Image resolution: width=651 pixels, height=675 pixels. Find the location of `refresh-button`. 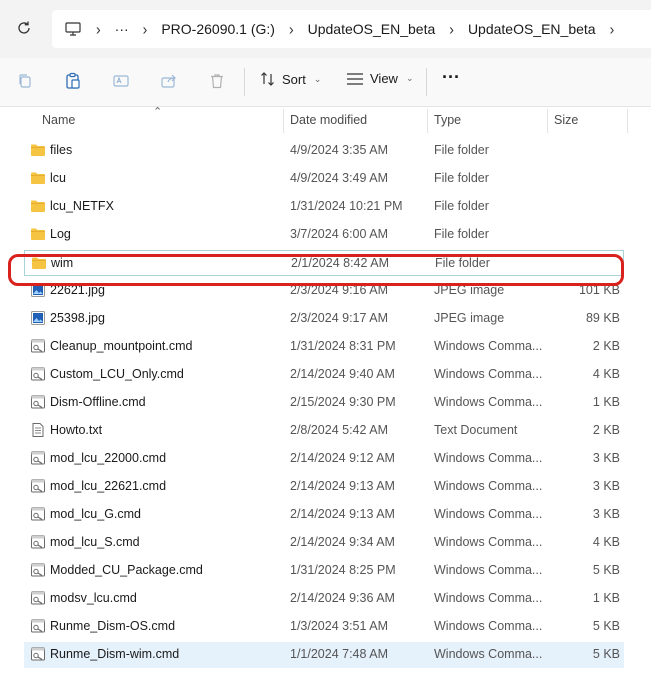

refresh-button is located at coordinates (24, 28).